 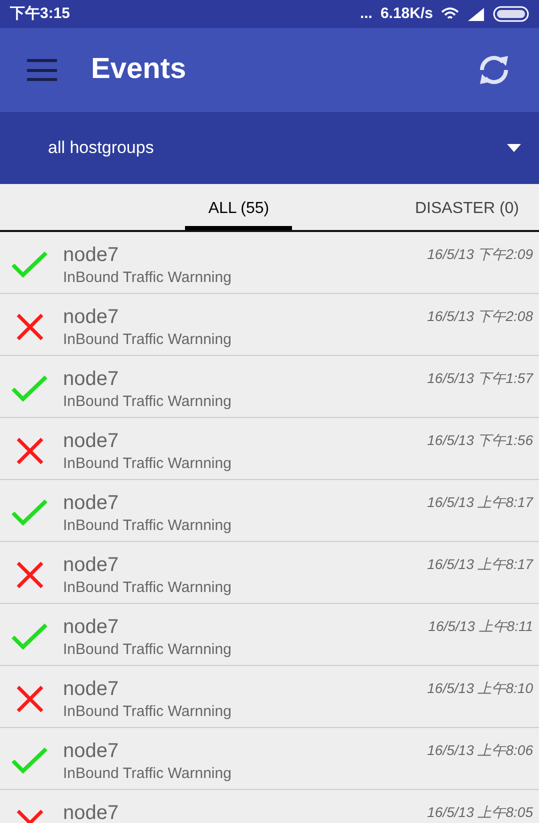 I want to click on event-row: node7 InBound Traffic Warnning 16/5/13 下午2:08, so click(x=269, y=325).